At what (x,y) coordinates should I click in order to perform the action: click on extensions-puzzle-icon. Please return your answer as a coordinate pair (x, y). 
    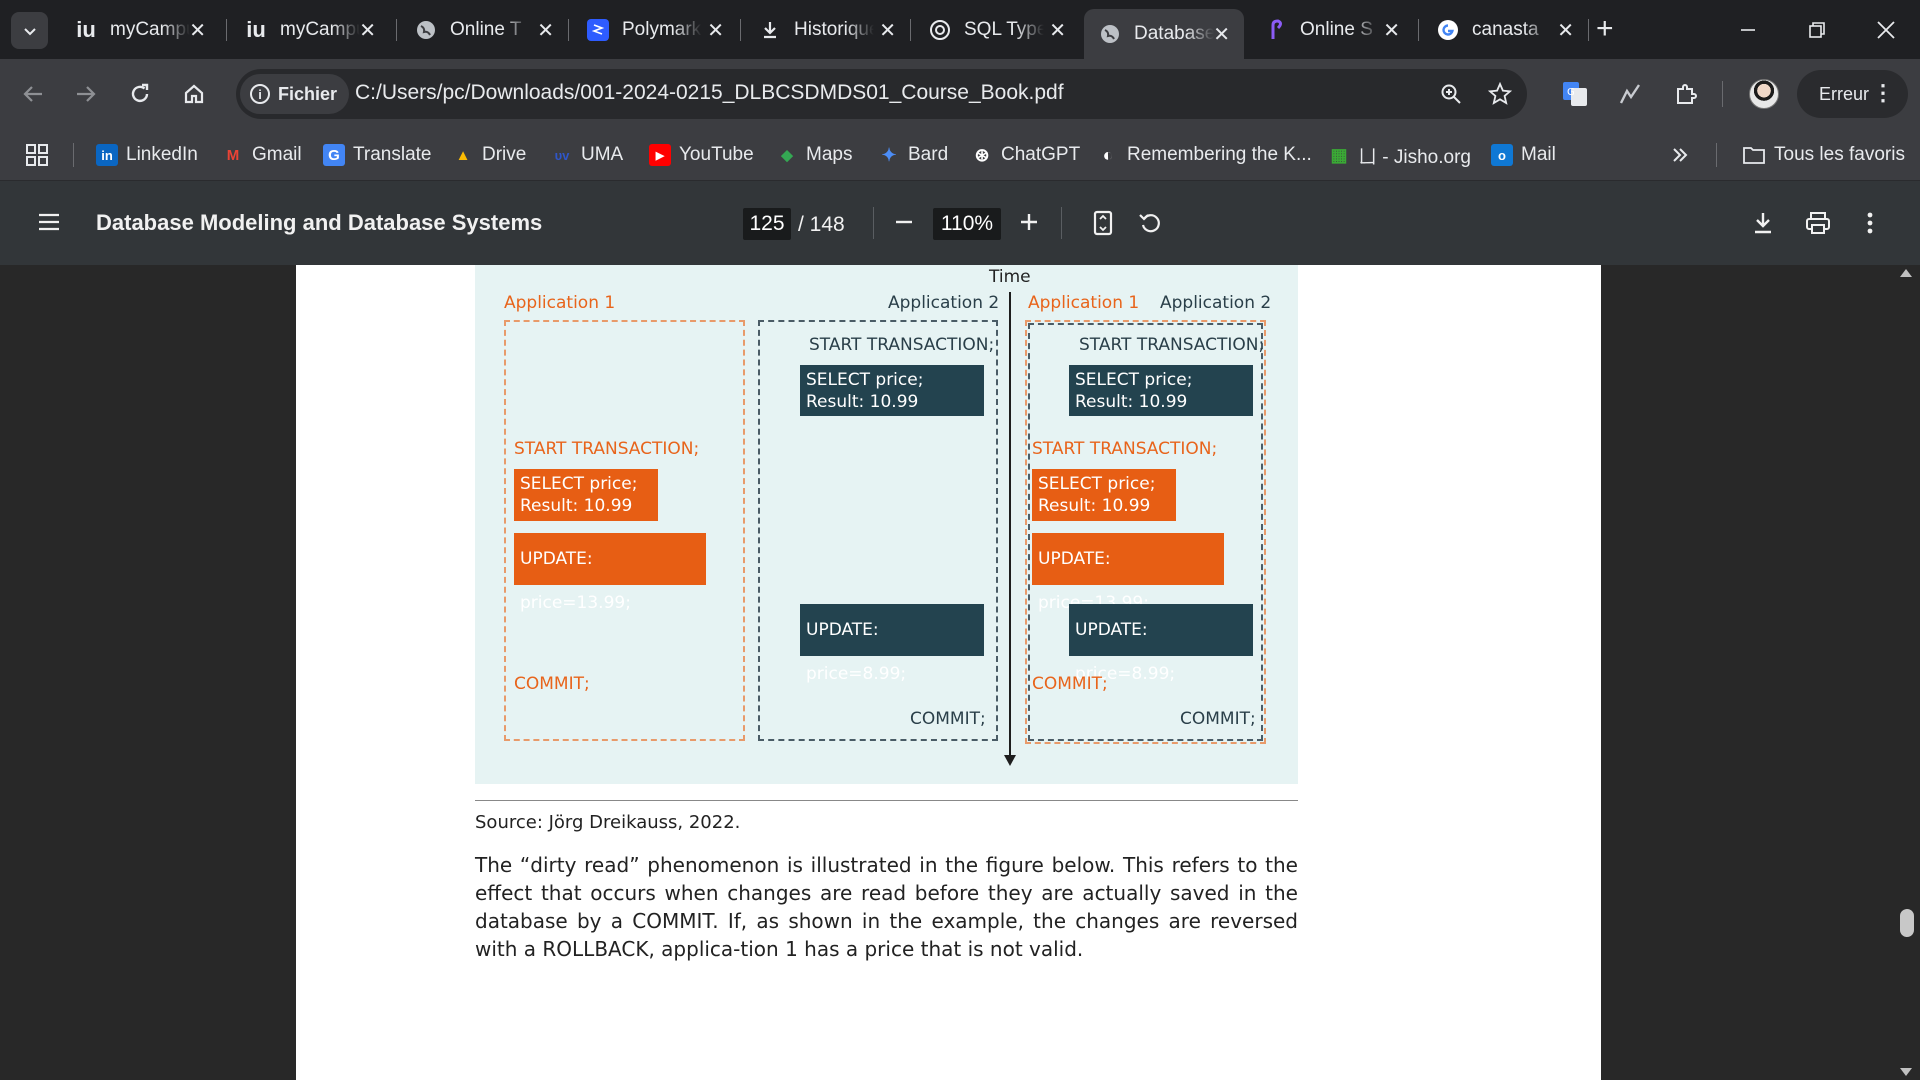
    Looking at the image, I should click on (1686, 94).